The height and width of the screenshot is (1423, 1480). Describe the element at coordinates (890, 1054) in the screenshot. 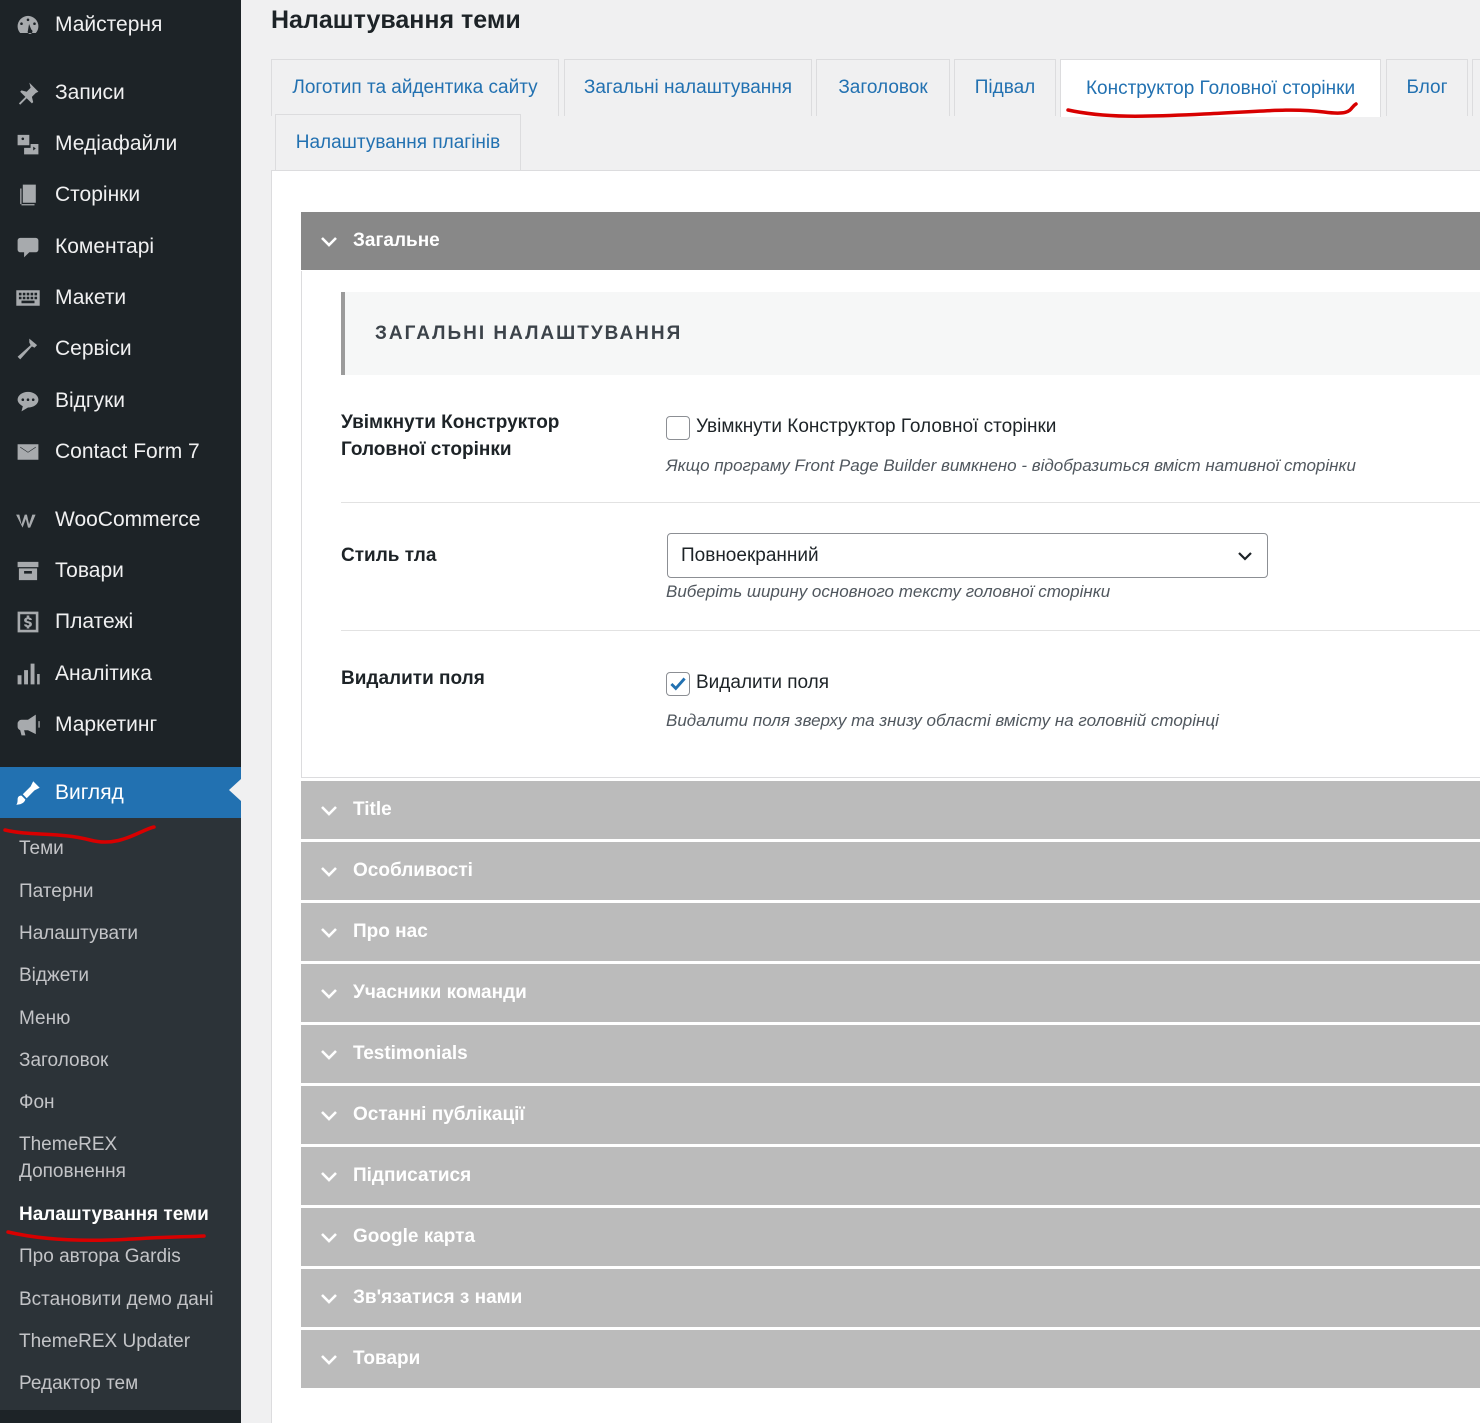

I see `accordion-header-testimonials: Testimonials` at that location.